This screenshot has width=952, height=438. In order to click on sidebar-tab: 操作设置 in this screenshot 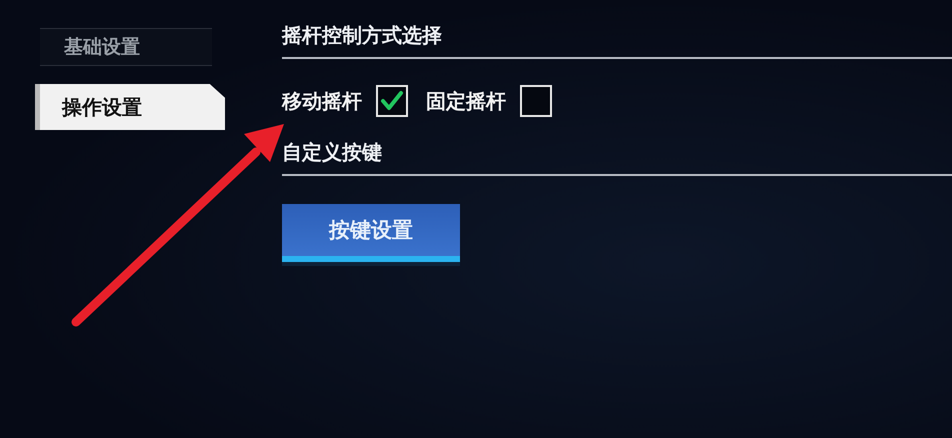, I will do `click(130, 107)`.